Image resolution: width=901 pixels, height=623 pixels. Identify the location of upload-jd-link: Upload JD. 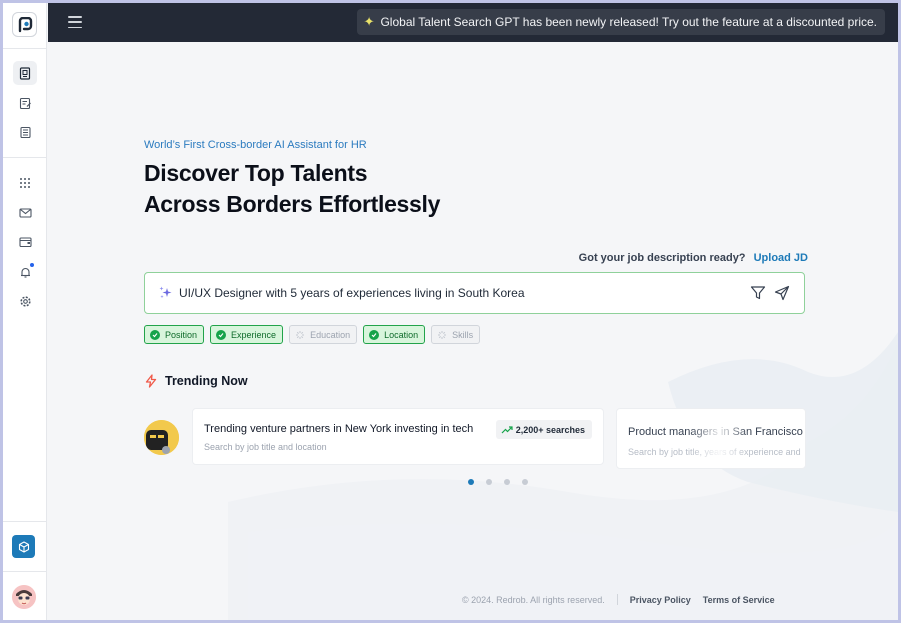
(781, 258).